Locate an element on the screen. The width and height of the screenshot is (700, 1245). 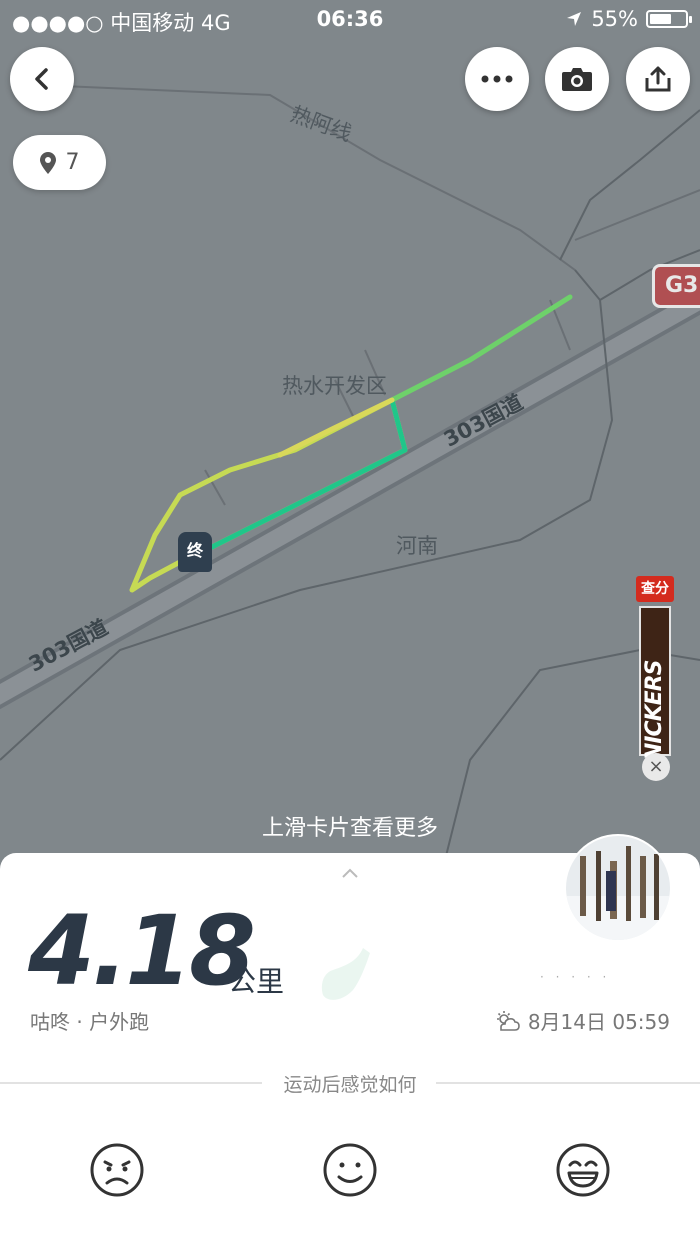
distance-value: 4.18 is located at coordinates (142, 951).